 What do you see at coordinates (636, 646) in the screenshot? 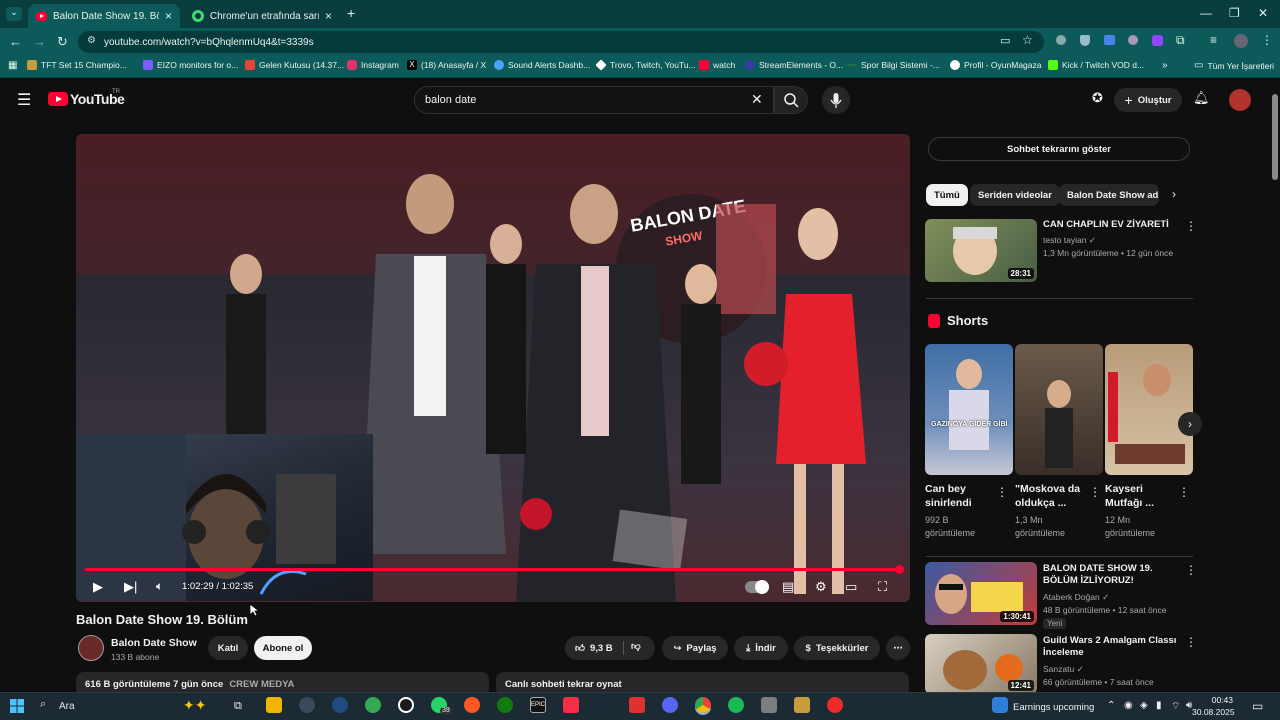
I see `dislike-icon: 👎︎` at bounding box center [636, 646].